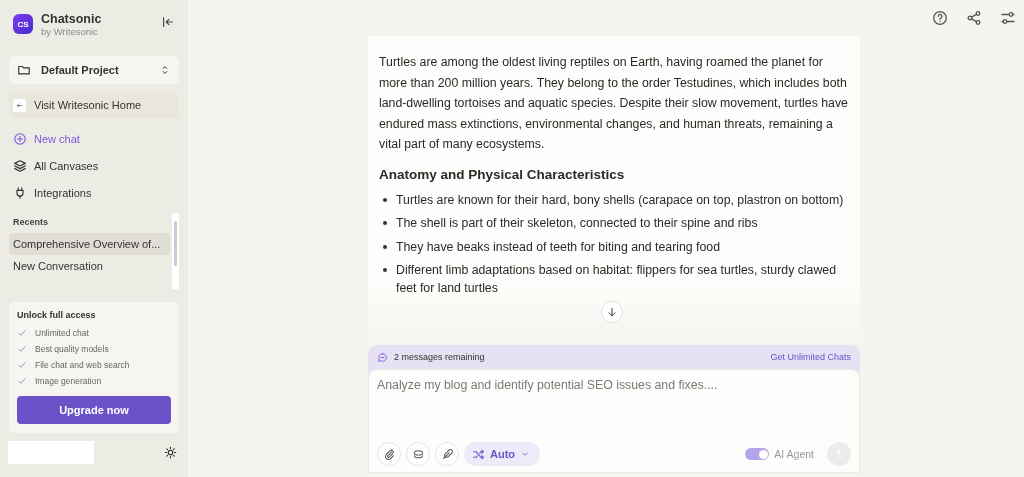 The width and height of the screenshot is (1024, 477). What do you see at coordinates (439, 357) in the screenshot?
I see `messages-remaining: 2 messages remaining` at bounding box center [439, 357].